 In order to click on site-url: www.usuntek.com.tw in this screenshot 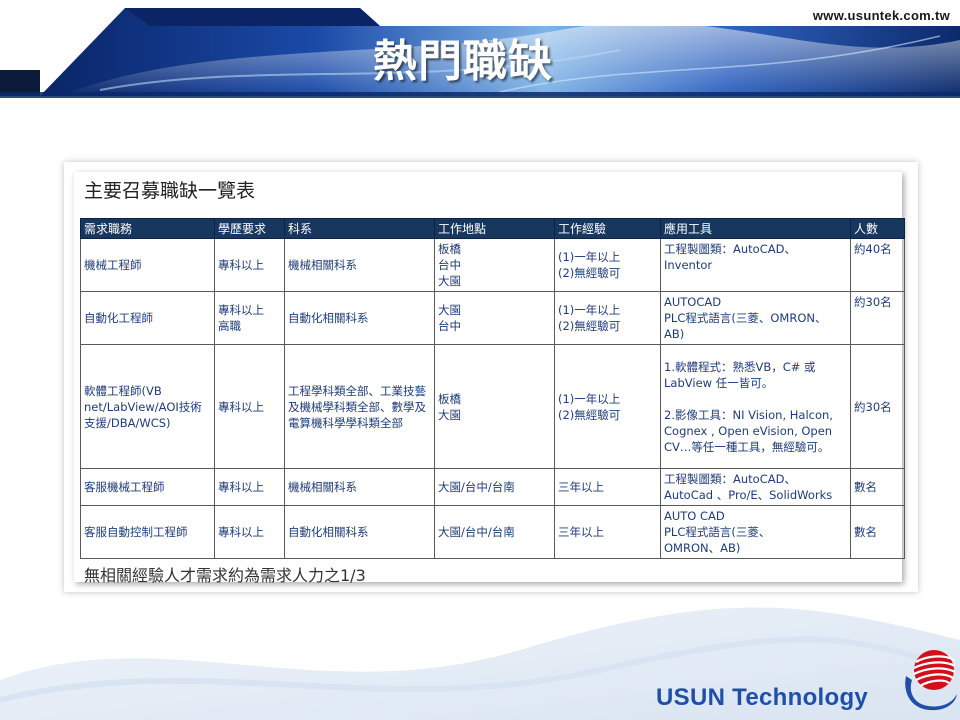, I will do `click(881, 15)`.